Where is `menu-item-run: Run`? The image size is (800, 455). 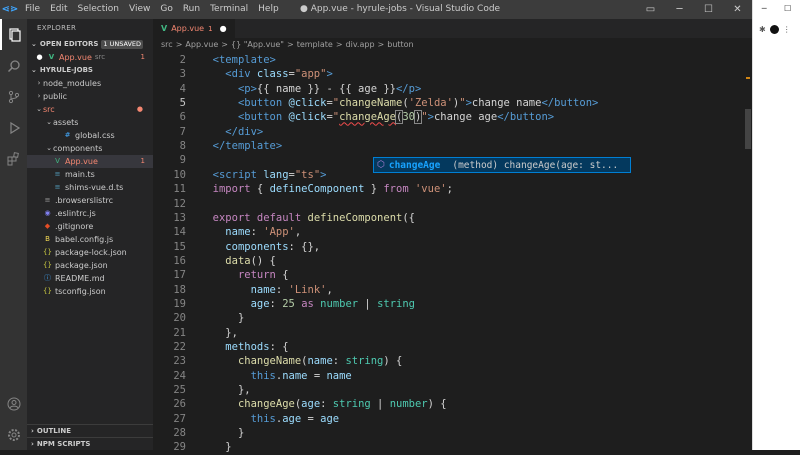 menu-item-run: Run is located at coordinates (191, 9).